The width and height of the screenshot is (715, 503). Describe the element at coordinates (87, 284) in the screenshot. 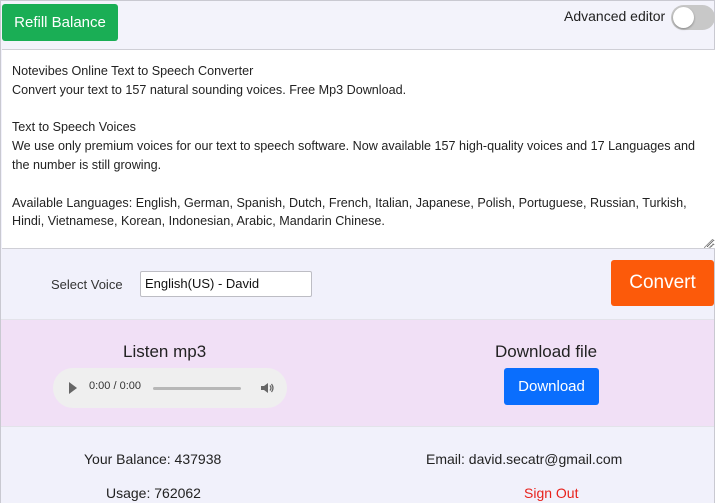

I see `select-voice-label: Select Voice` at that location.